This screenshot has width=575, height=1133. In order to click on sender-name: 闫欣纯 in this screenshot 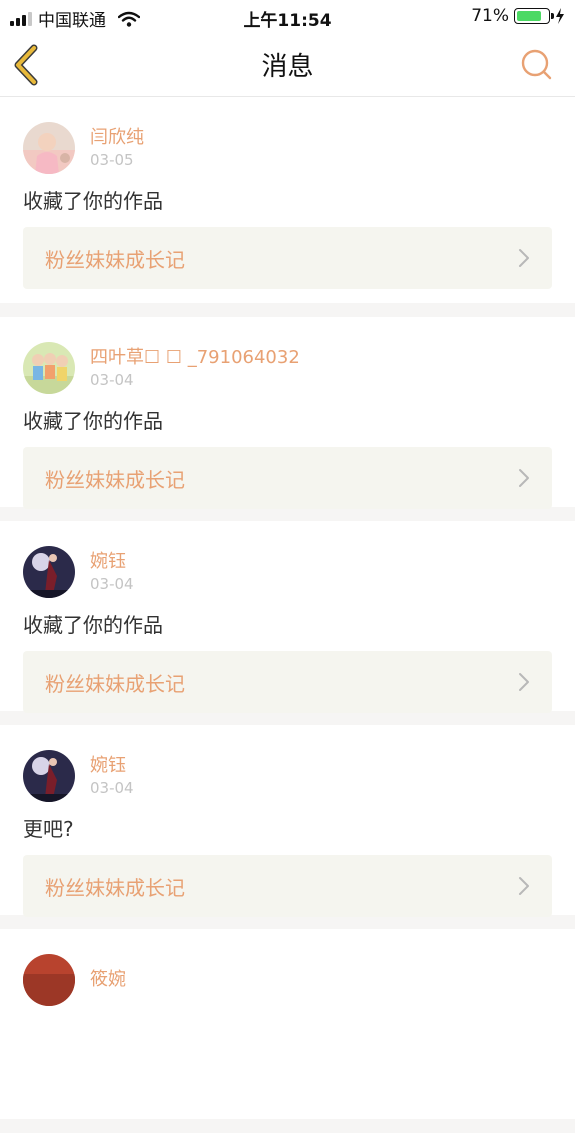, I will do `click(117, 138)`.